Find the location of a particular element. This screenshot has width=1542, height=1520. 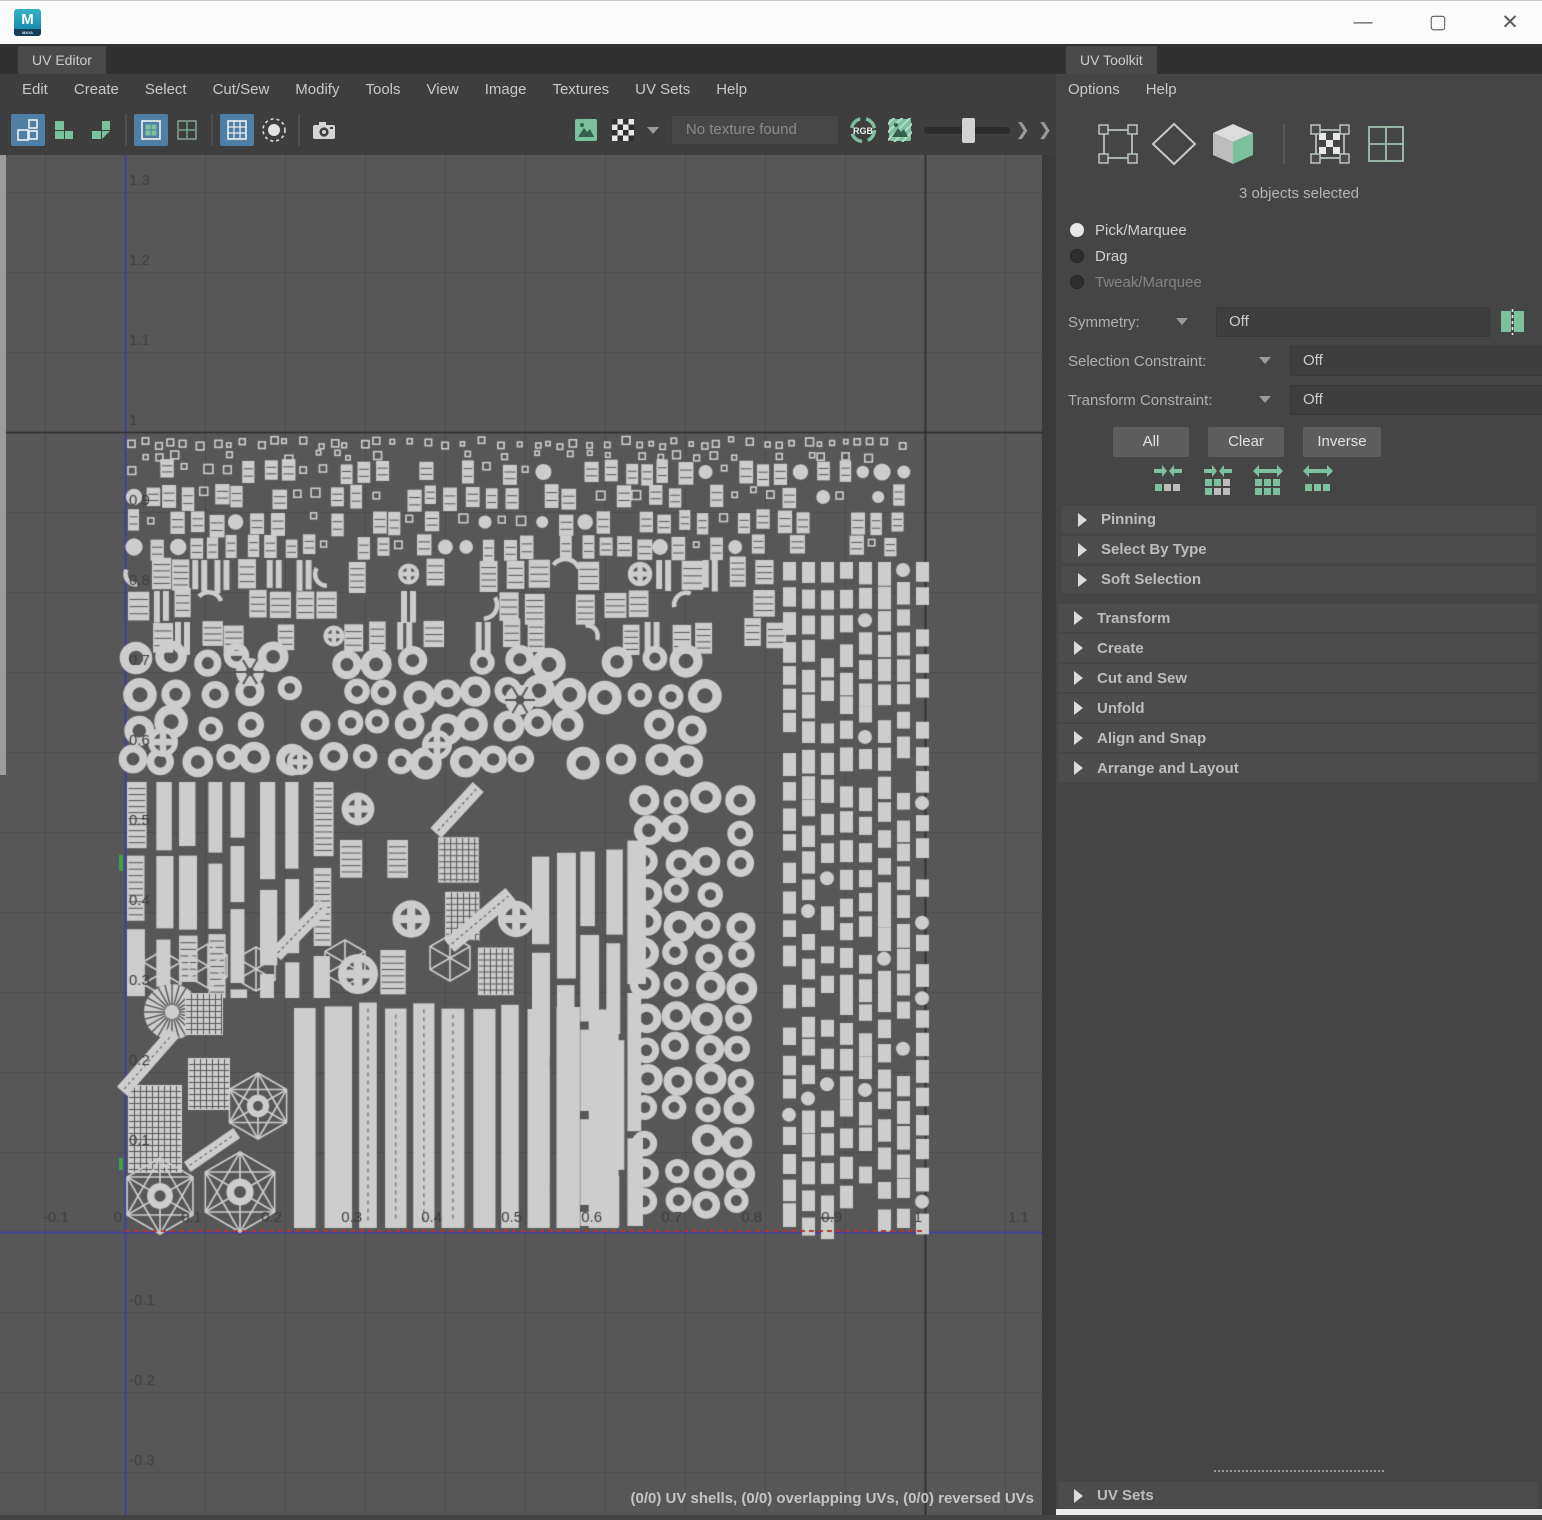

grid-display-button is located at coordinates (237, 130).